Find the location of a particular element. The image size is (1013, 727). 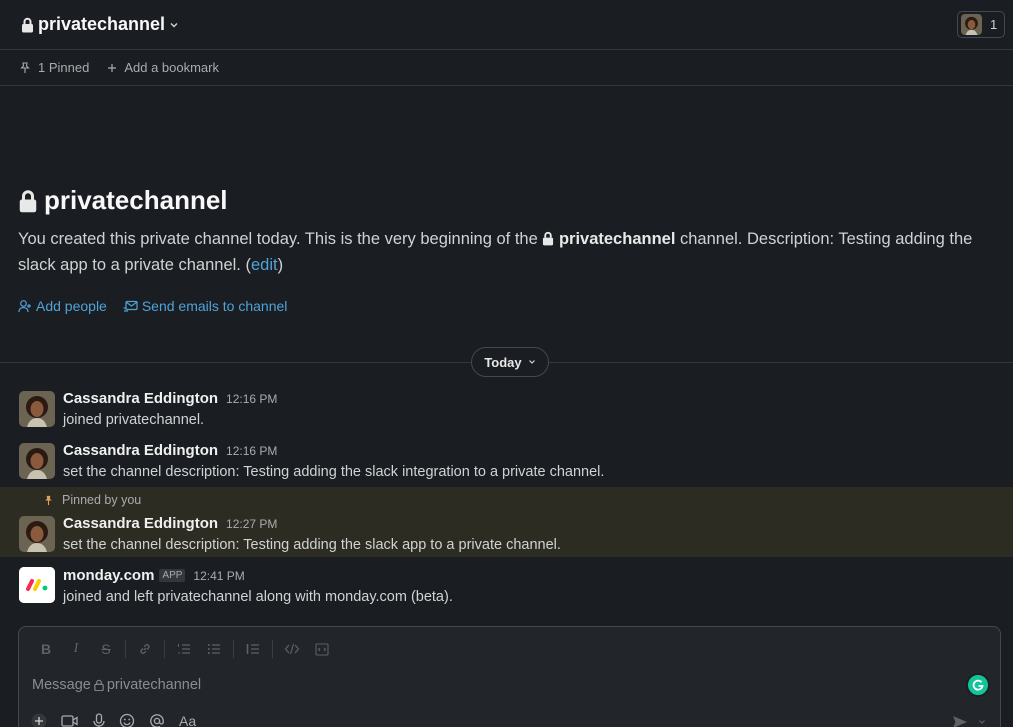

channel-header: privatechannel 1 is located at coordinates (506, 25).